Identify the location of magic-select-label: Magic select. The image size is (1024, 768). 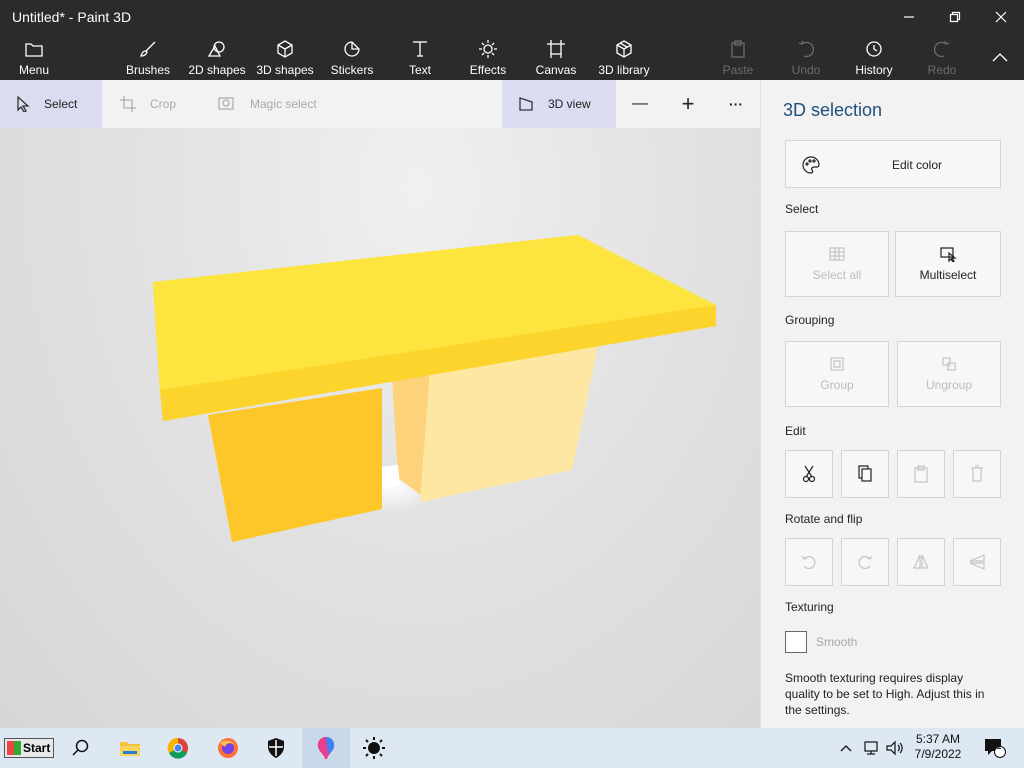
(283, 104).